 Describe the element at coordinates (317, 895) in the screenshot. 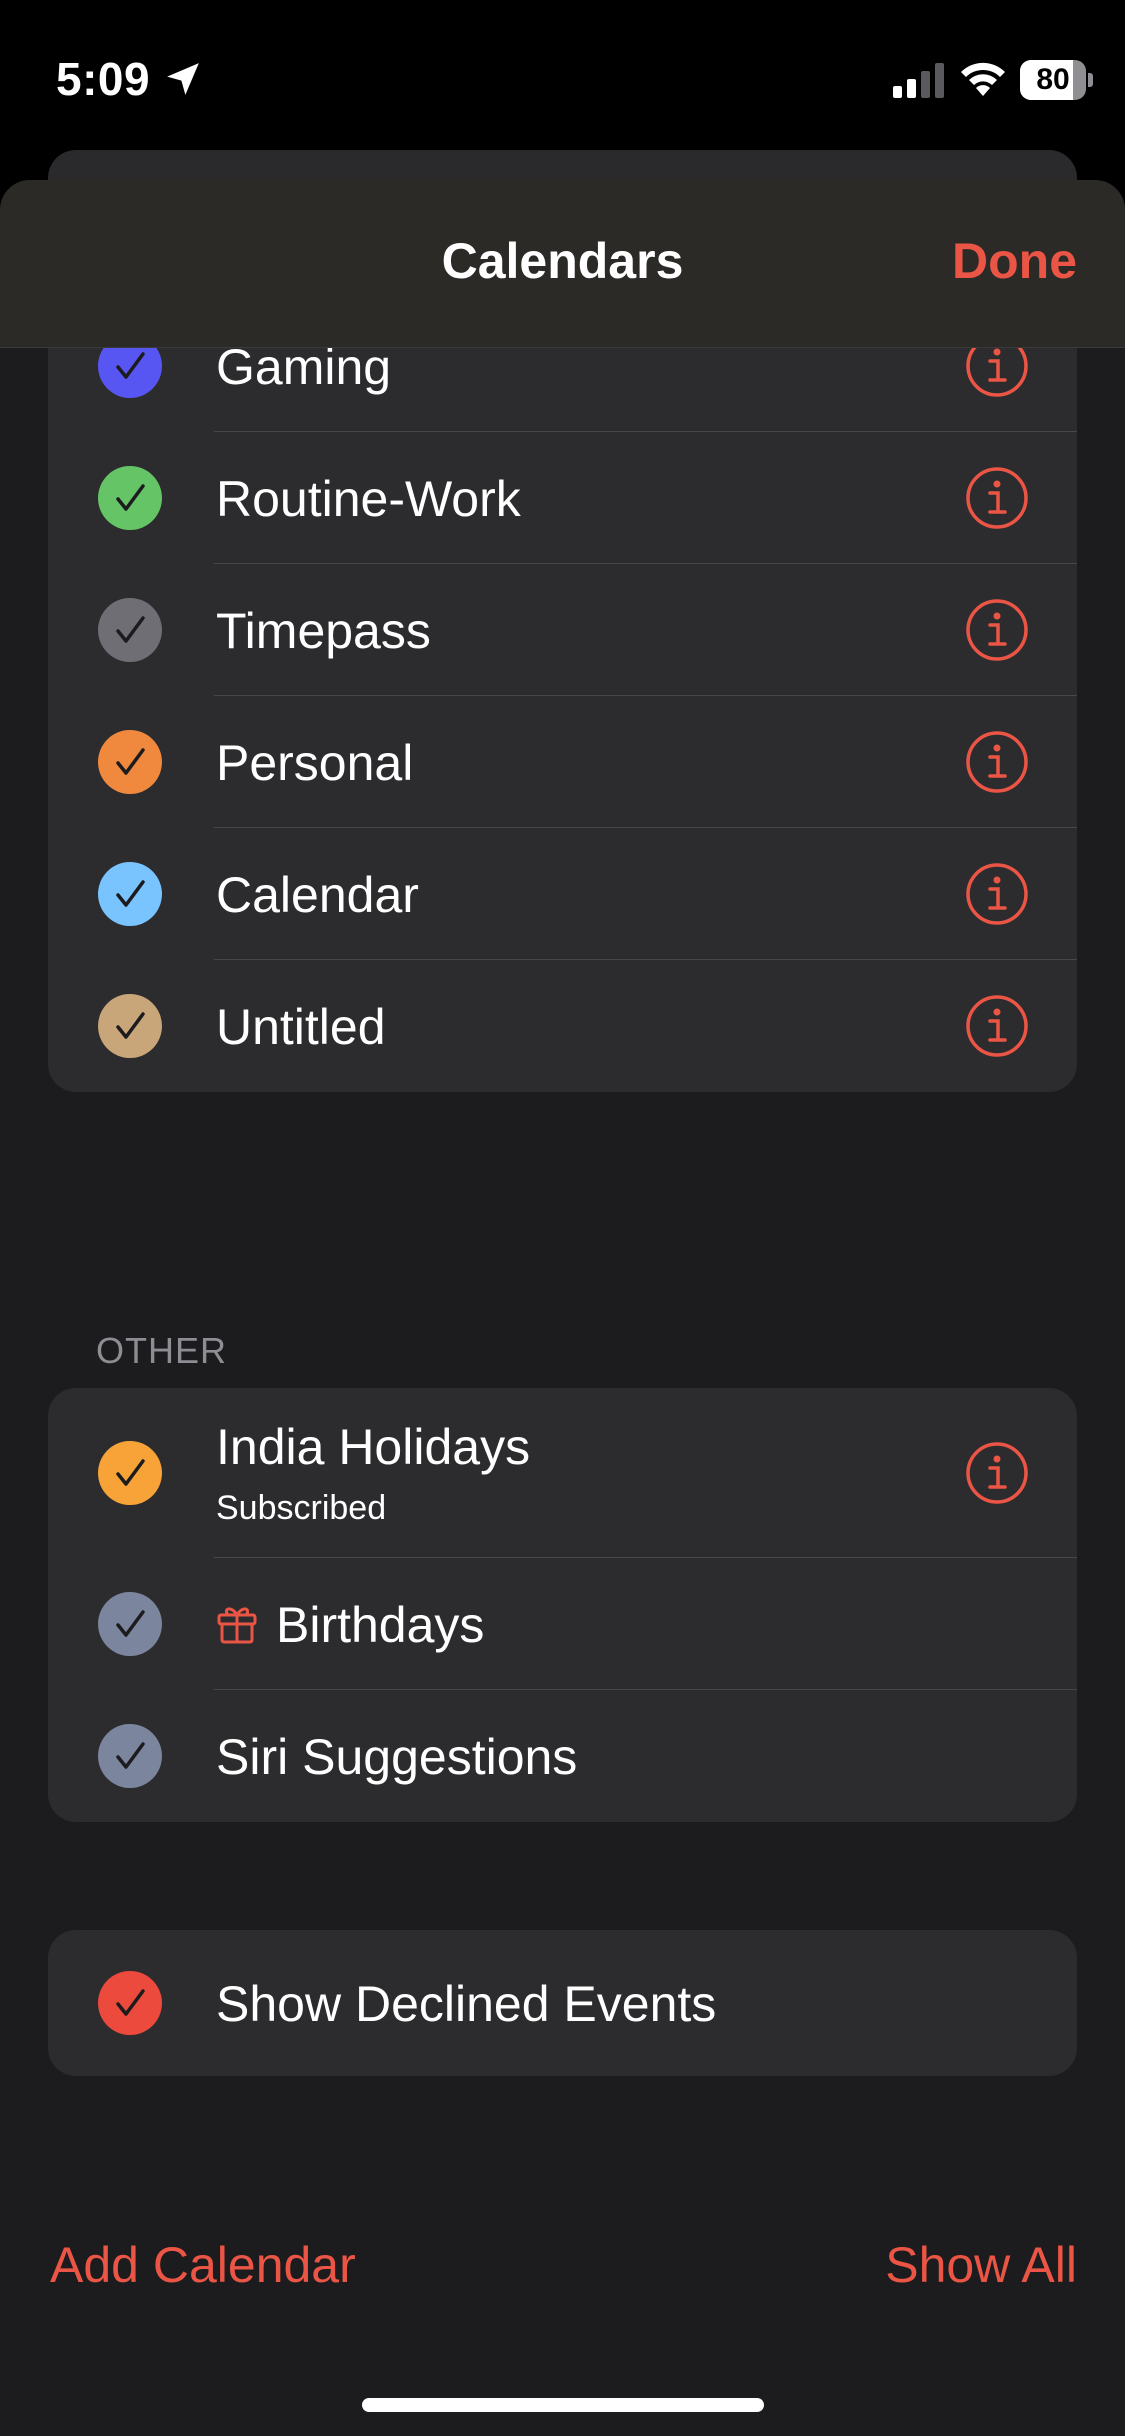

I see `calendar-name: Calendar` at that location.